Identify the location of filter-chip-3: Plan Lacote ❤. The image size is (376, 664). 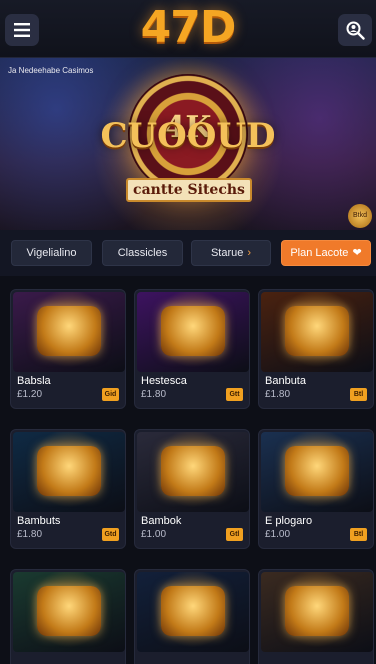
(326, 253).